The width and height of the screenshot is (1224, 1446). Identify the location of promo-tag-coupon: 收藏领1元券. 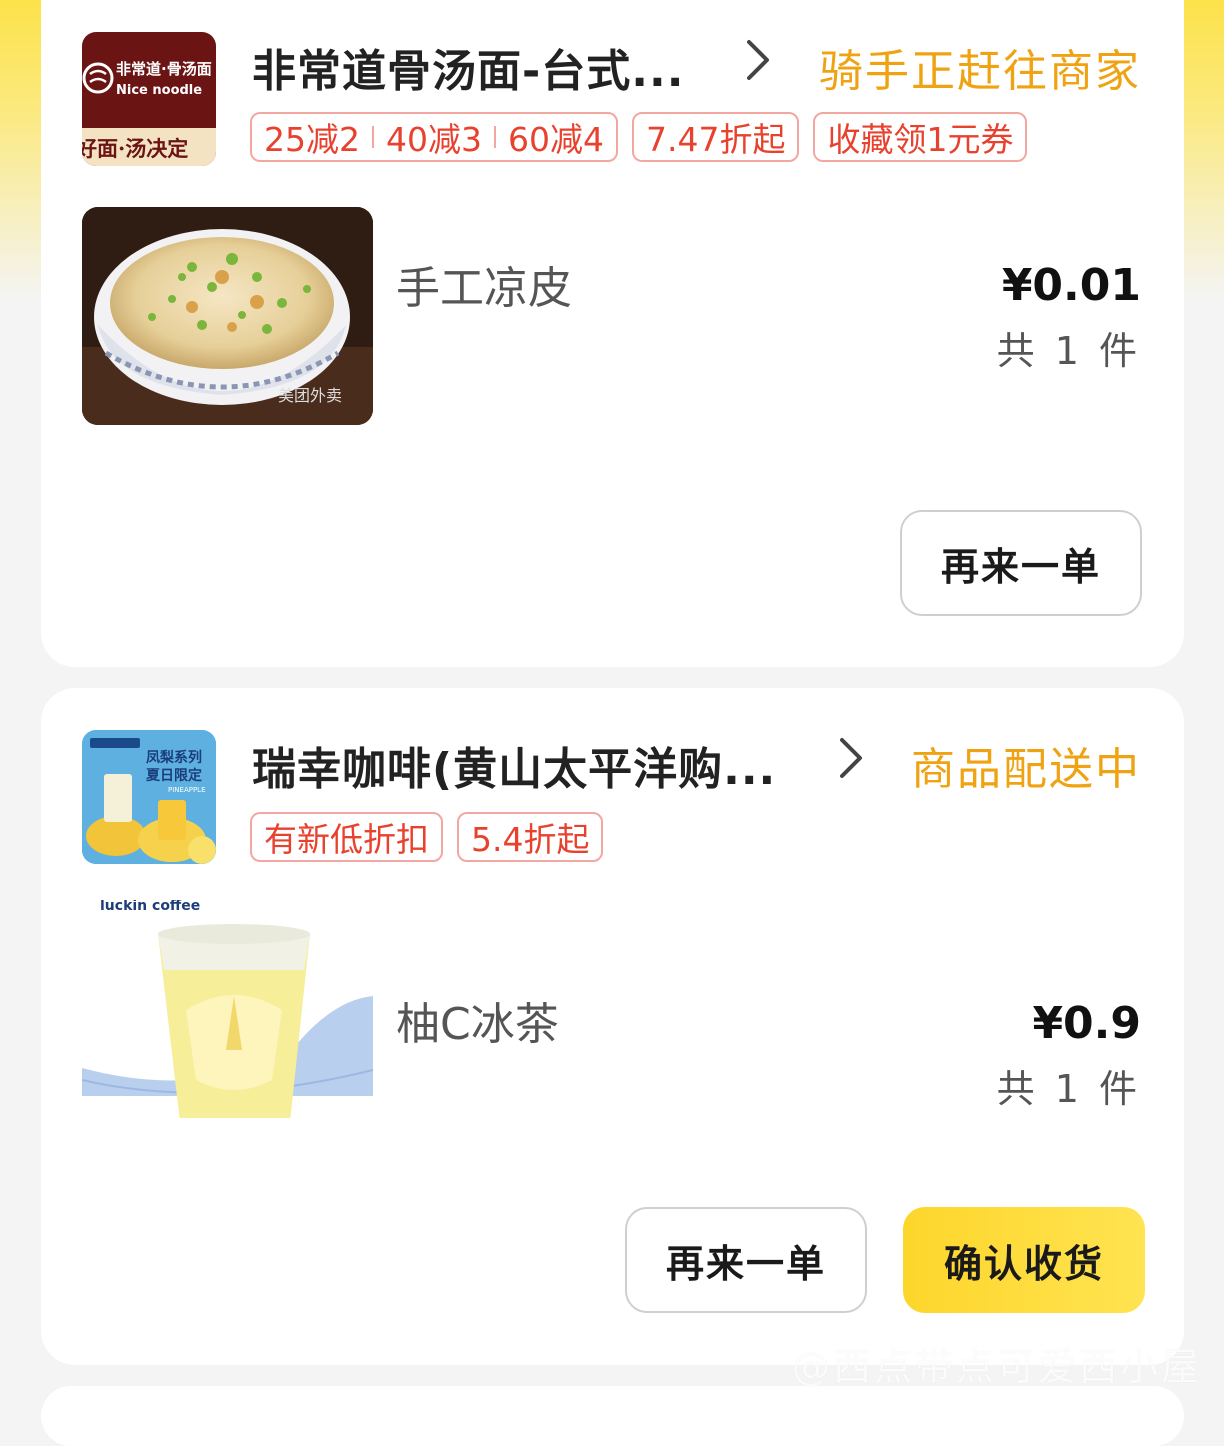
(920, 137).